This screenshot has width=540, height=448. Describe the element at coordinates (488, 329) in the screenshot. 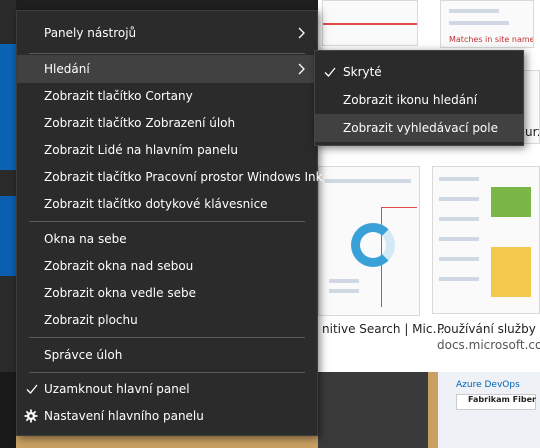

I see `result-caption: Používání služby Search` at that location.